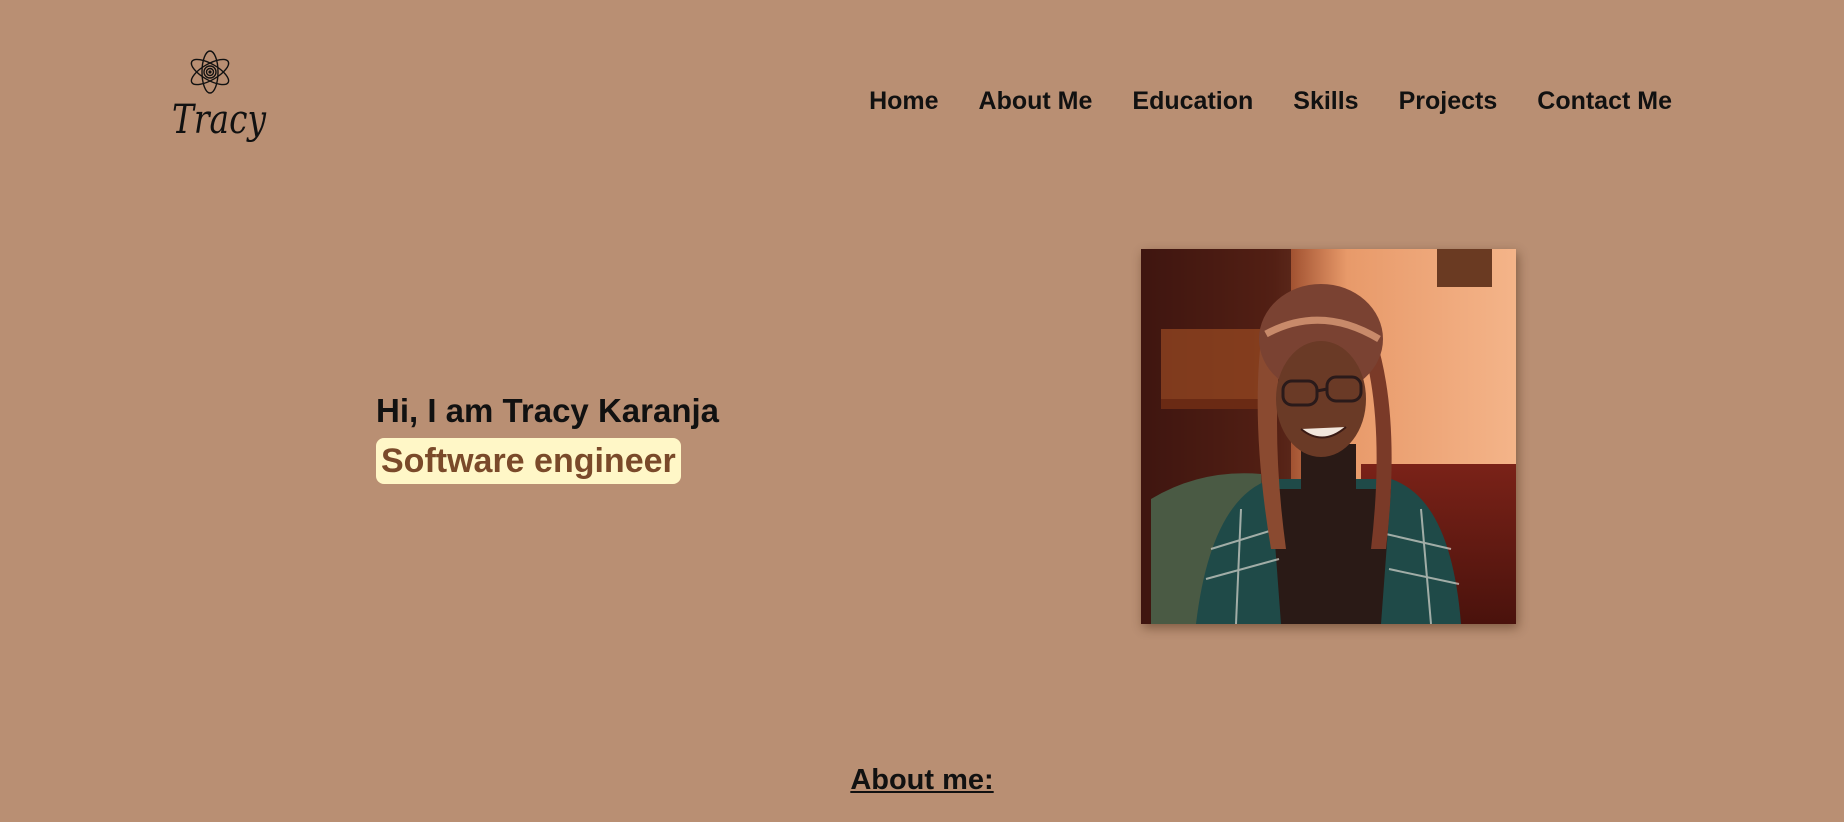 The image size is (1844, 822). I want to click on nav-projects: Projects, so click(1448, 101).